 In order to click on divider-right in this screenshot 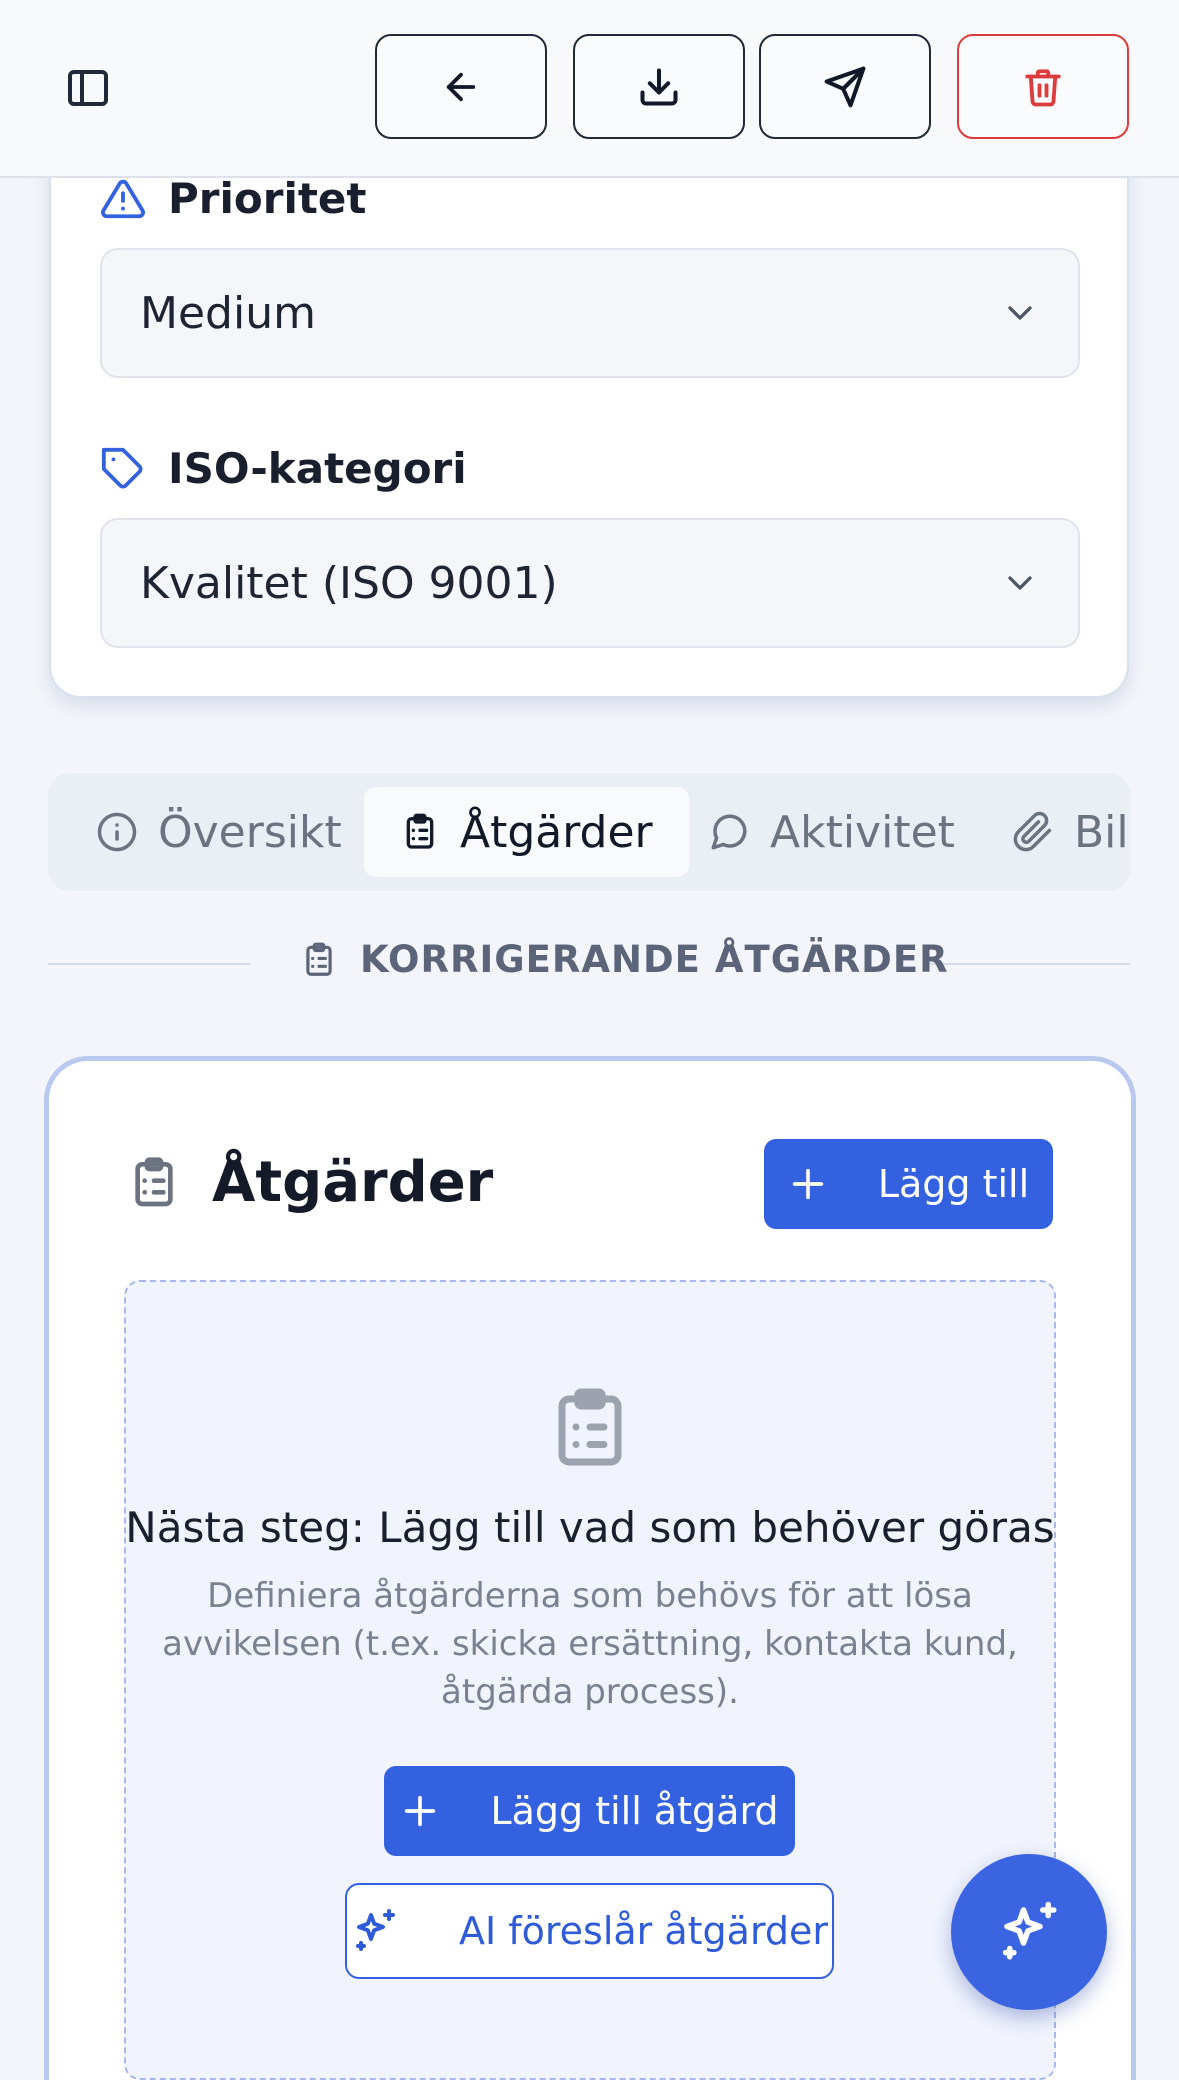, I will do `click(1030, 964)`.